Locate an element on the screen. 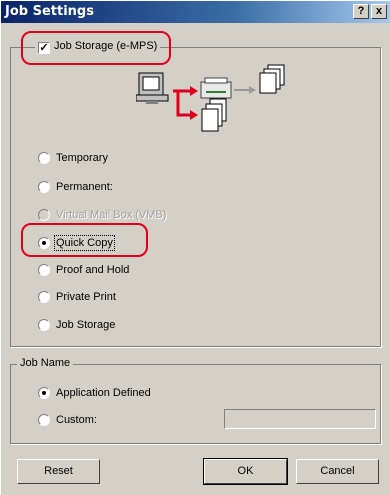 This screenshot has height=495, width=390. job-storage-diagram is located at coordinates (218, 101).